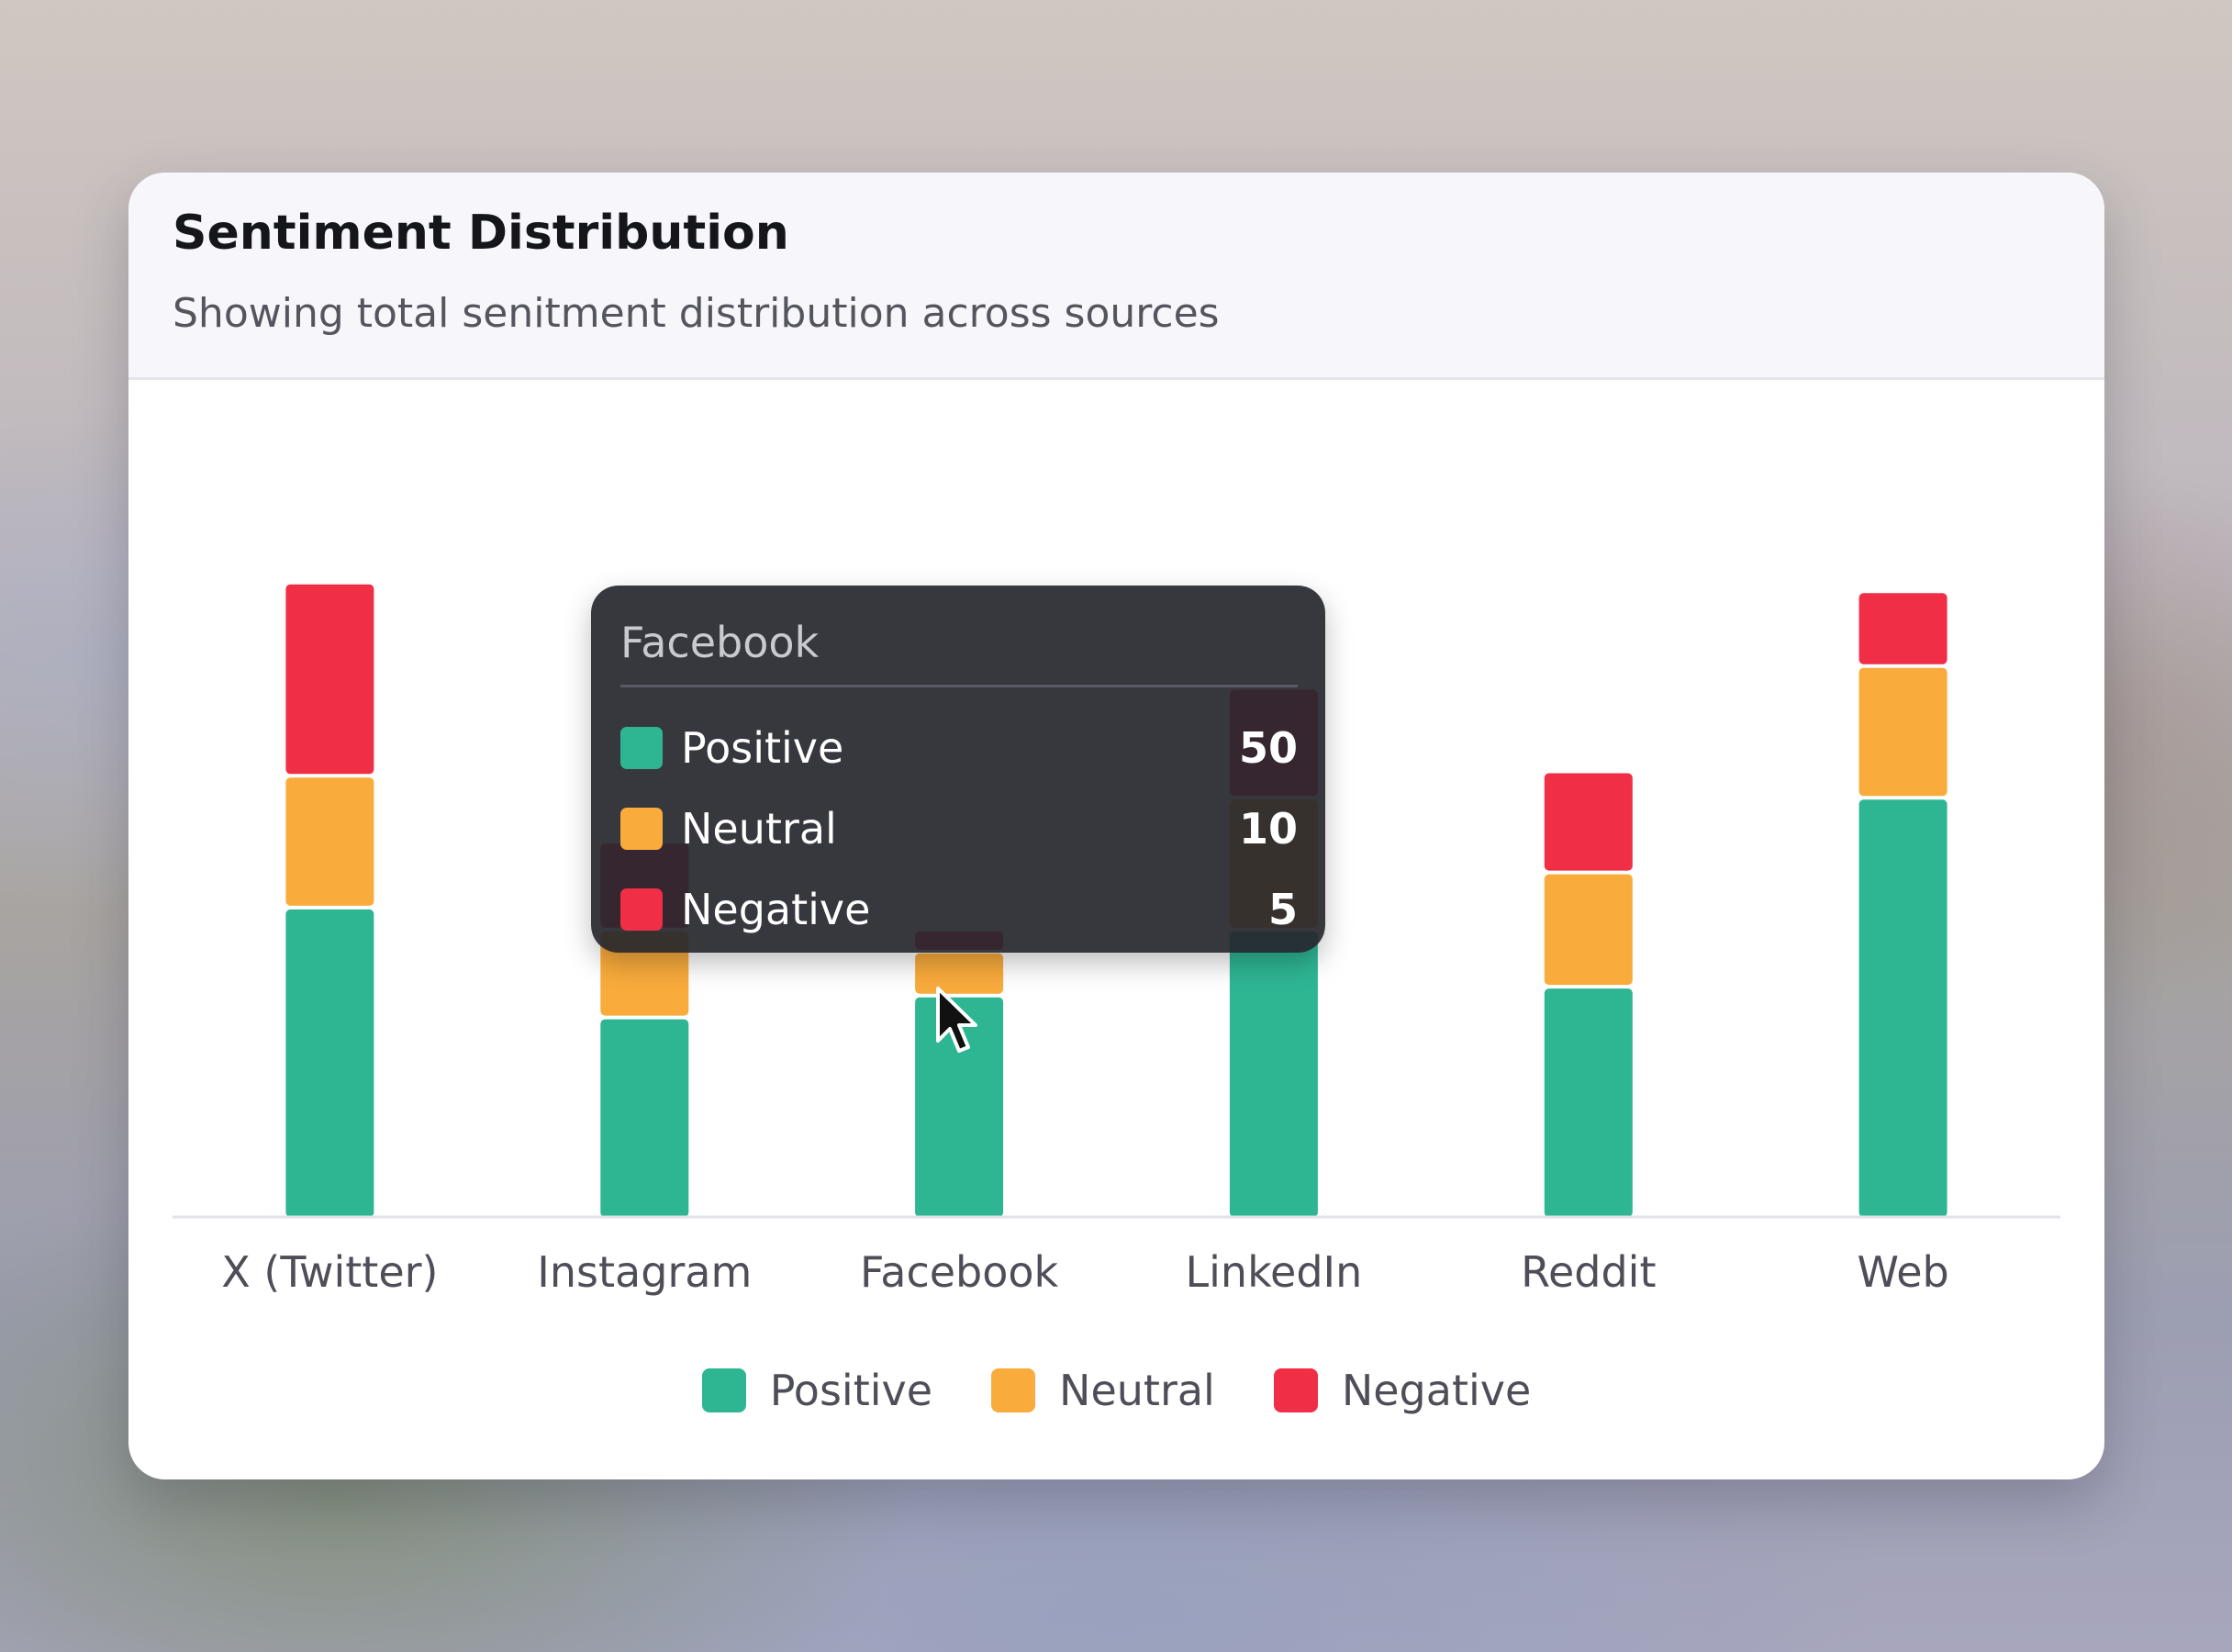 This screenshot has height=1652, width=2232. Describe the element at coordinates (1589, 1103) in the screenshot. I see `bar-positive-reddit` at that location.